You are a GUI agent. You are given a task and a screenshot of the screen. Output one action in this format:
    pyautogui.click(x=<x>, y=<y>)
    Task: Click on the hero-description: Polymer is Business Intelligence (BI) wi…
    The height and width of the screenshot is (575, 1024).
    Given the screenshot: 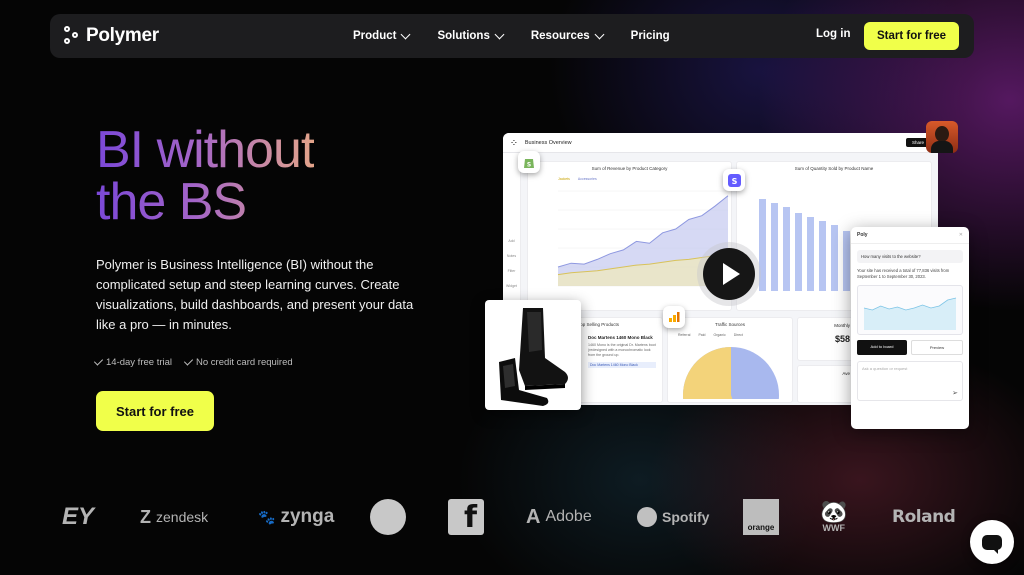 What is the action you would take?
    pyautogui.click(x=255, y=294)
    